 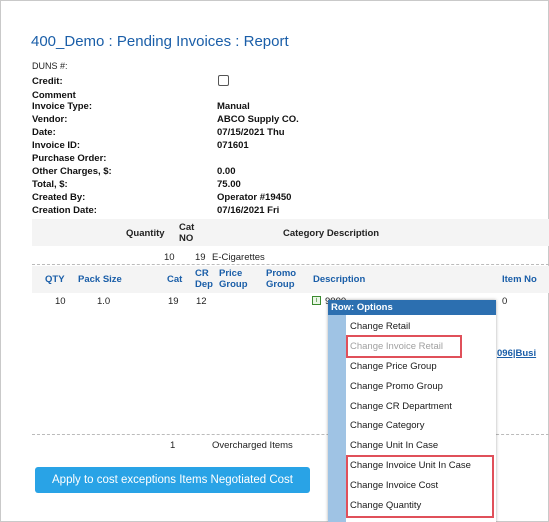 I want to click on price-group-header-line2: Group, so click(x=233, y=285).